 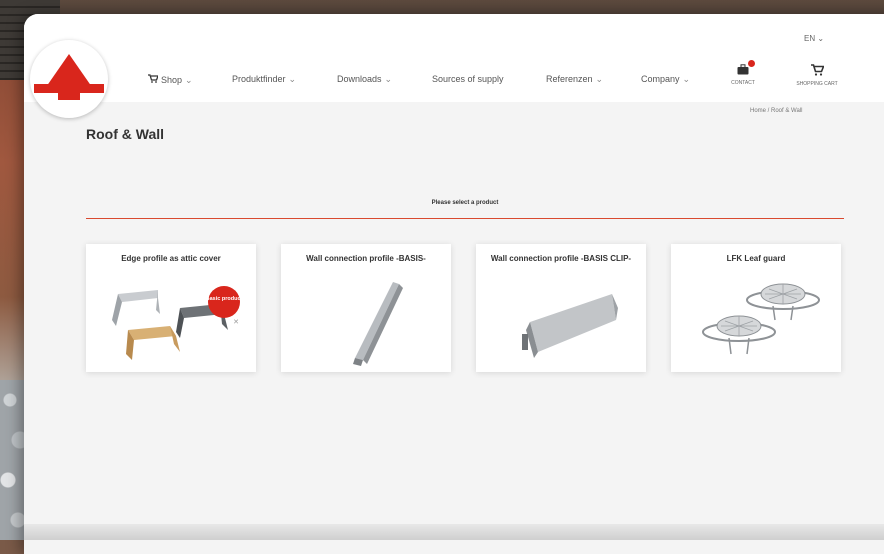 I want to click on language-selector: EN ⌄, so click(x=814, y=38).